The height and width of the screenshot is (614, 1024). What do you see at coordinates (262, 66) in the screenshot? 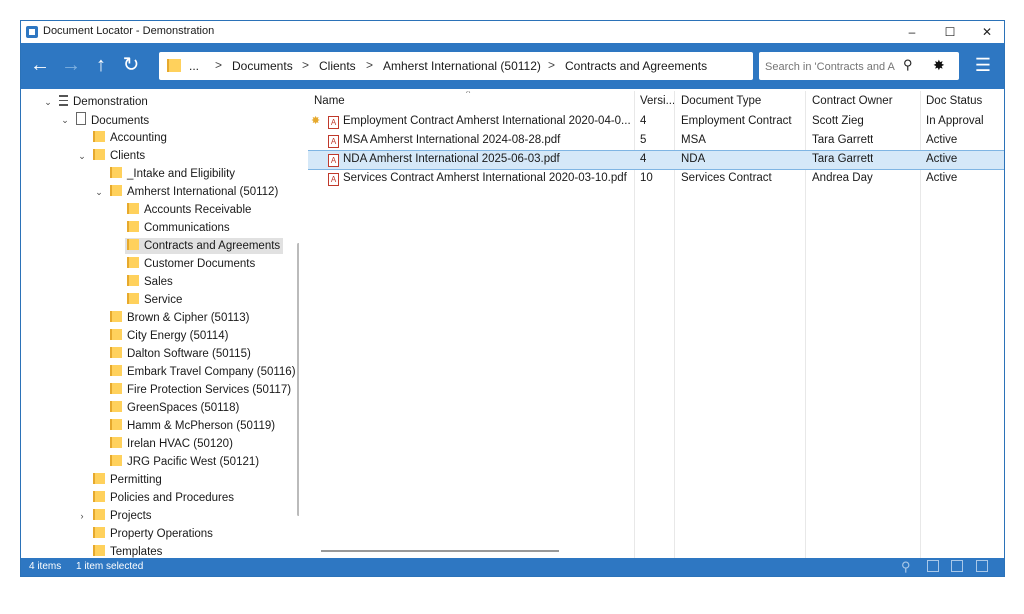
I see `breadcrumb-documents: Documents` at bounding box center [262, 66].